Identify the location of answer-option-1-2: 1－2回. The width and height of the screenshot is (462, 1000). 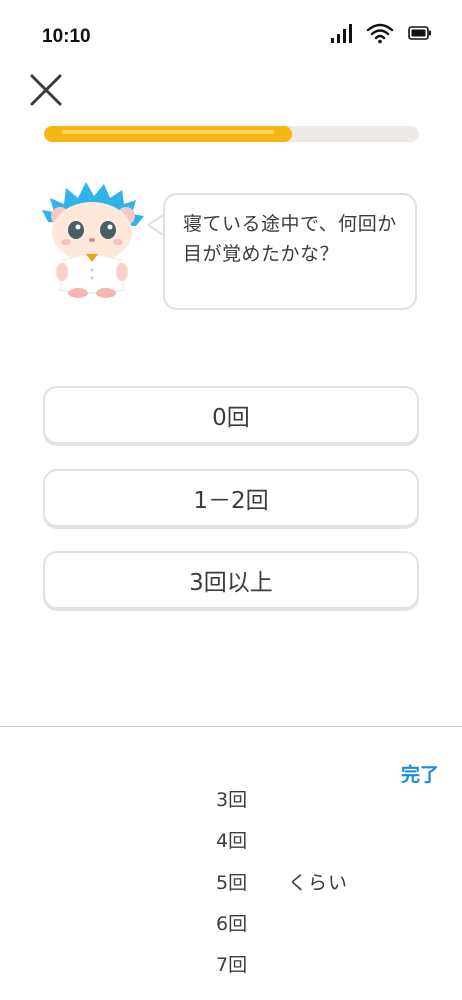
(231, 498).